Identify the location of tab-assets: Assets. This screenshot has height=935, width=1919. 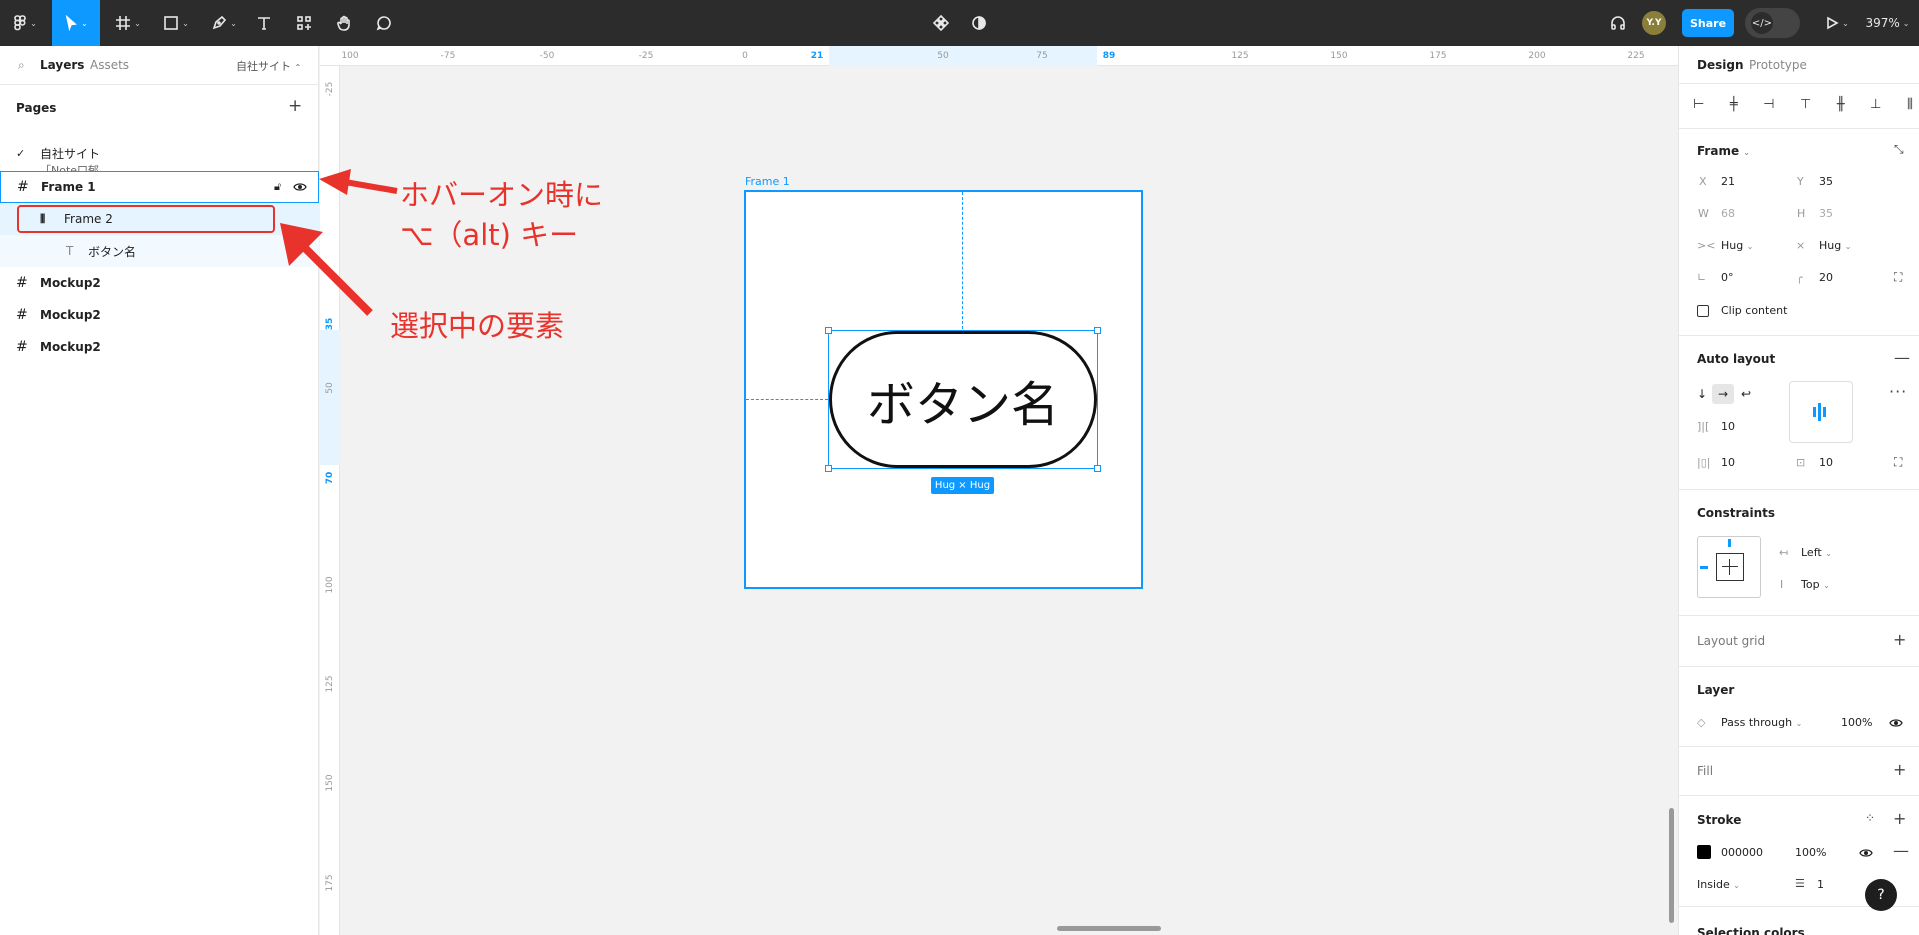
(109, 65).